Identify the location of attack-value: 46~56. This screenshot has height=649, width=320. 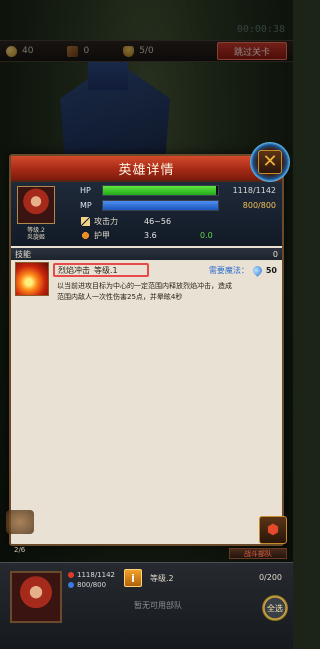
(158, 221).